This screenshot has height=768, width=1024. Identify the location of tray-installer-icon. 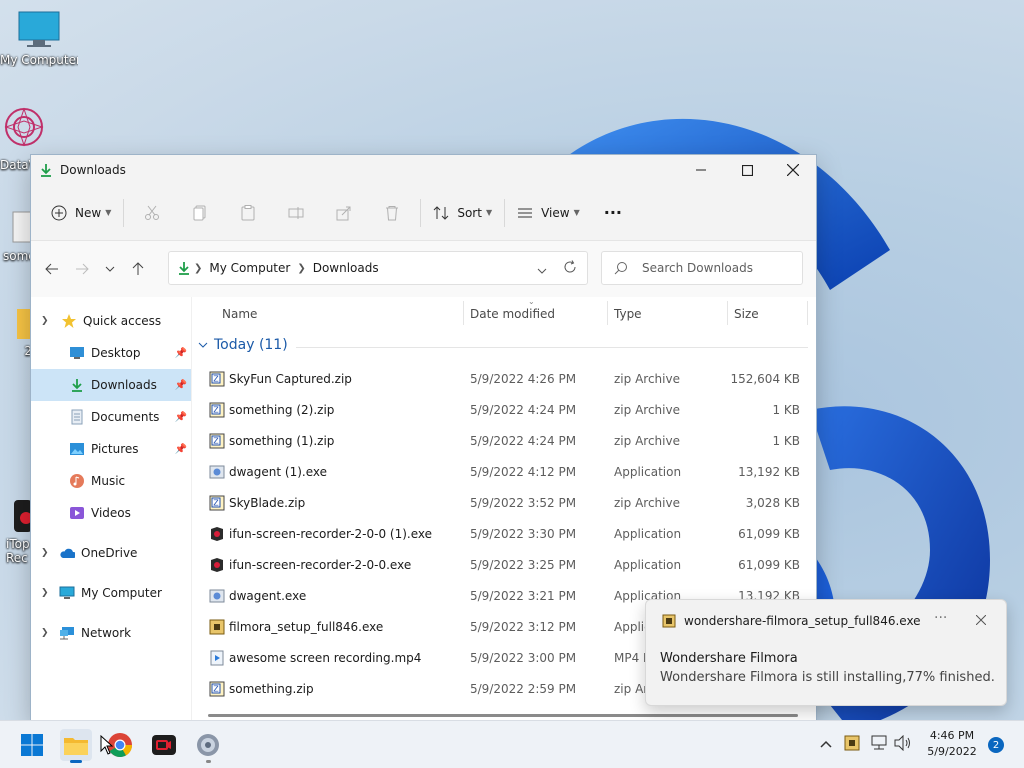
(852, 744).